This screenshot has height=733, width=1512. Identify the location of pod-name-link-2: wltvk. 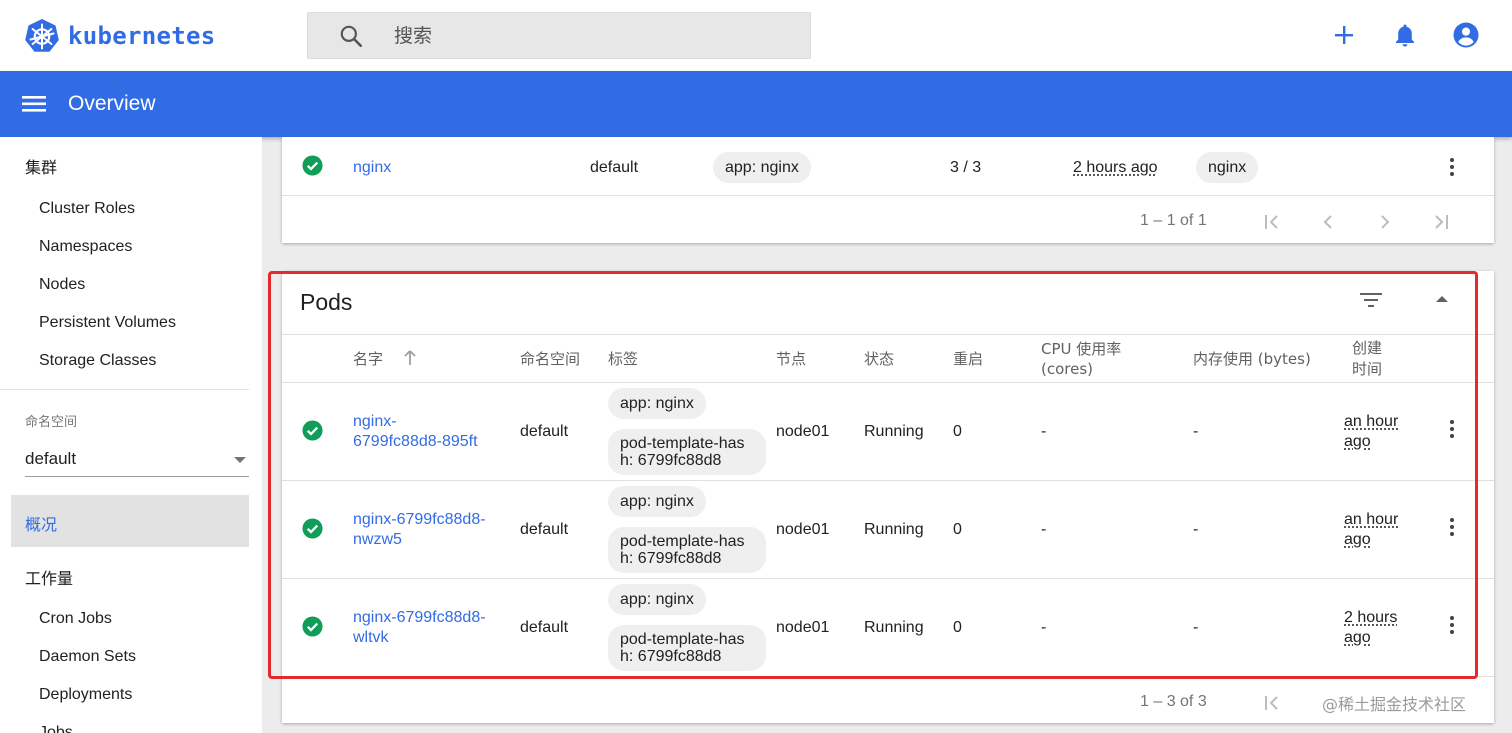
(371, 638).